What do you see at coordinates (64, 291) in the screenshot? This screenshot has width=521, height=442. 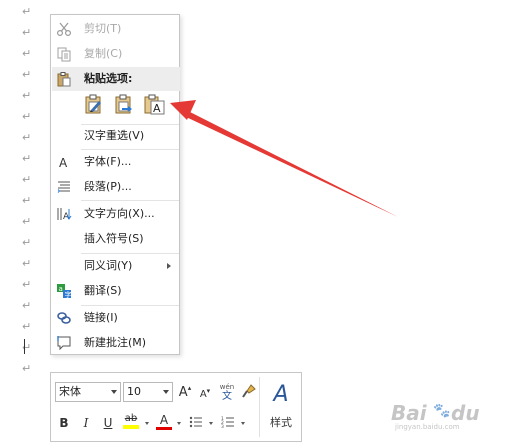 I see `translate-icon: a字` at bounding box center [64, 291].